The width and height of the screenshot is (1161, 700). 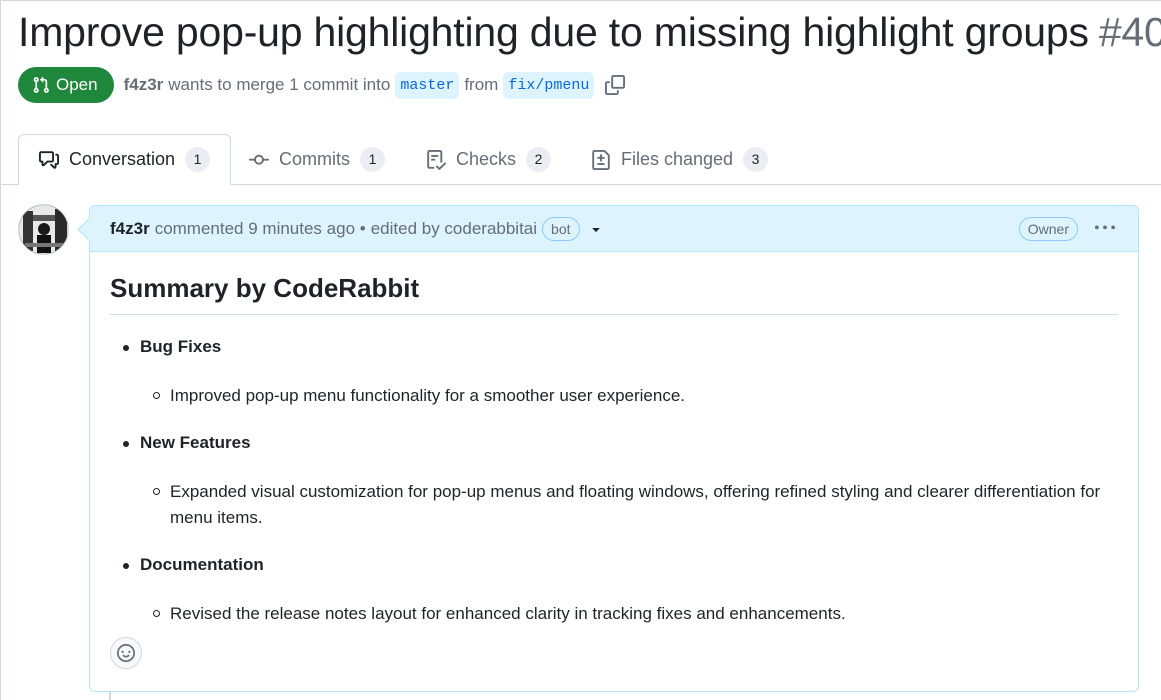 I want to click on tab-label: Conversation, so click(x=122, y=159).